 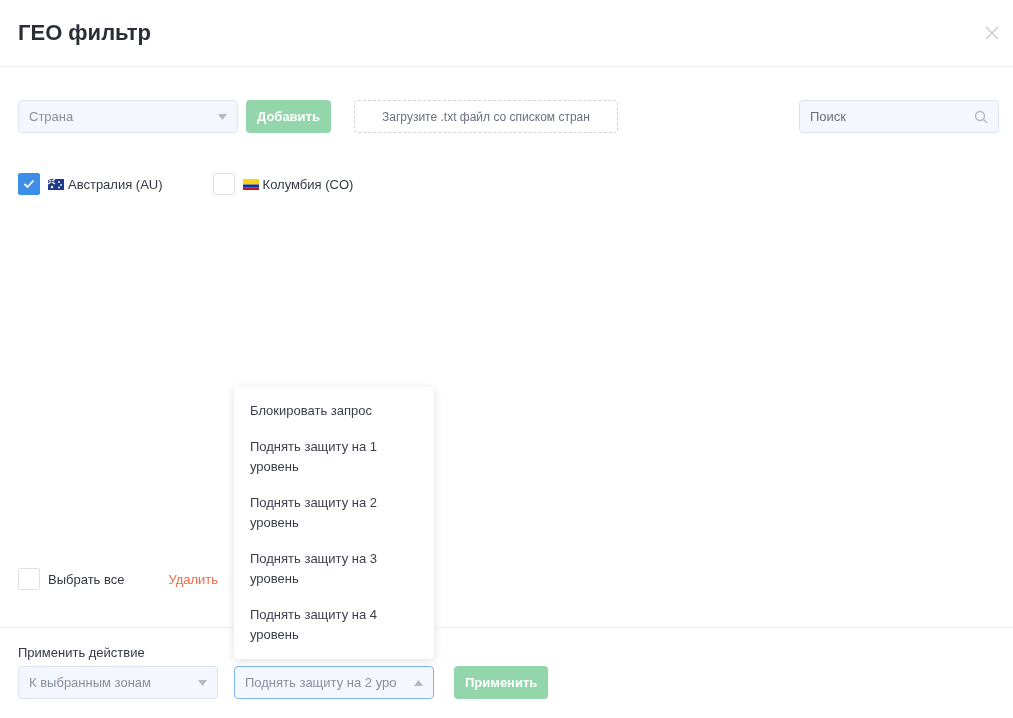 I want to click on apply-action-label: Применить действие, so click(x=82, y=652).